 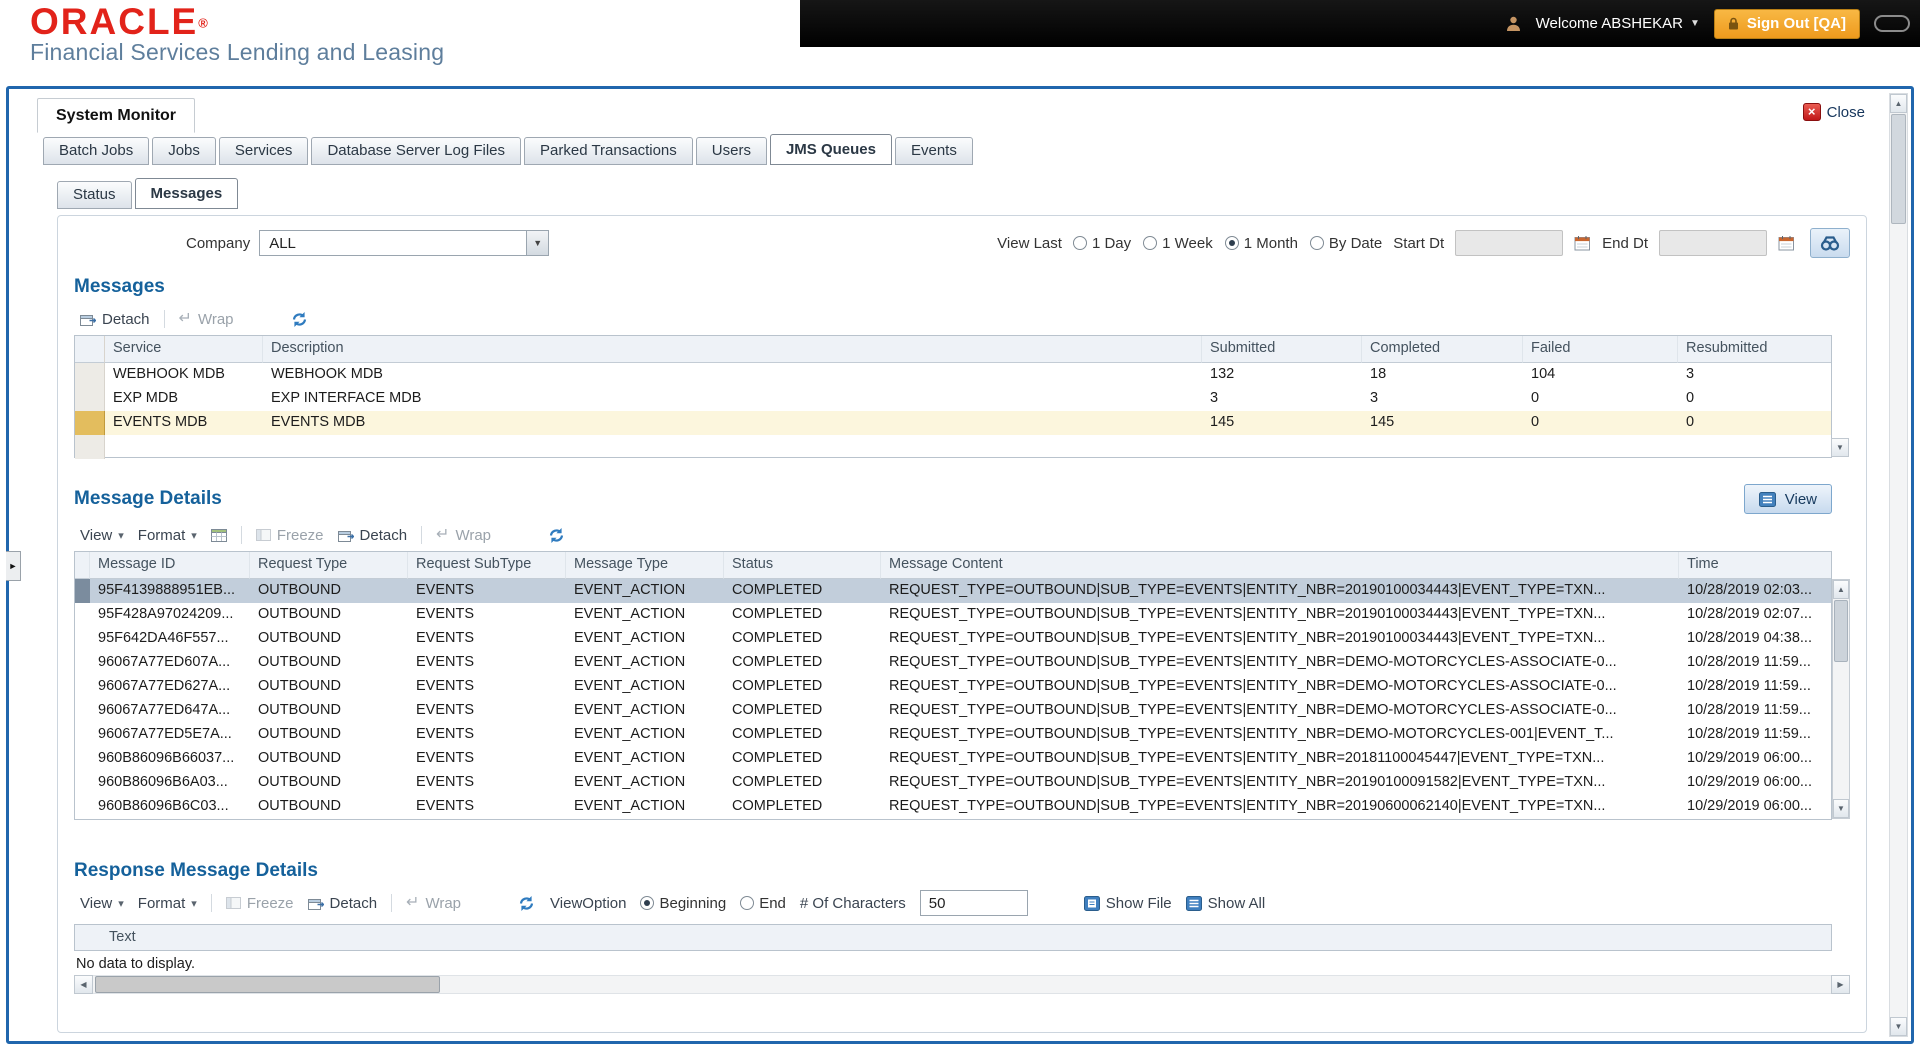 What do you see at coordinates (763, 903) in the screenshot?
I see `view-option: End` at bounding box center [763, 903].